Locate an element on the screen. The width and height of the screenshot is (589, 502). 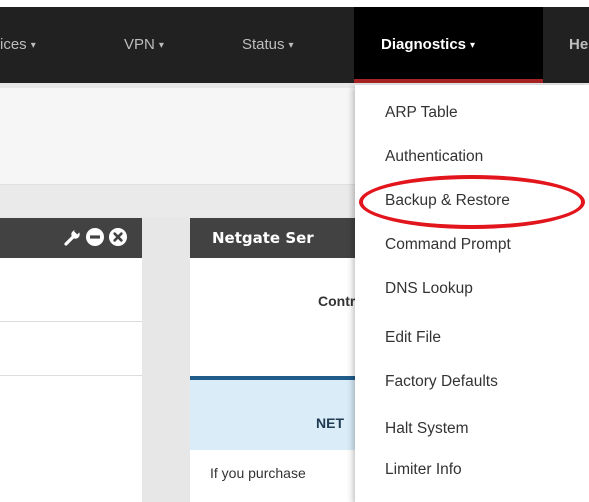
menu-item-edit-file: Edit File is located at coordinates (413, 338).